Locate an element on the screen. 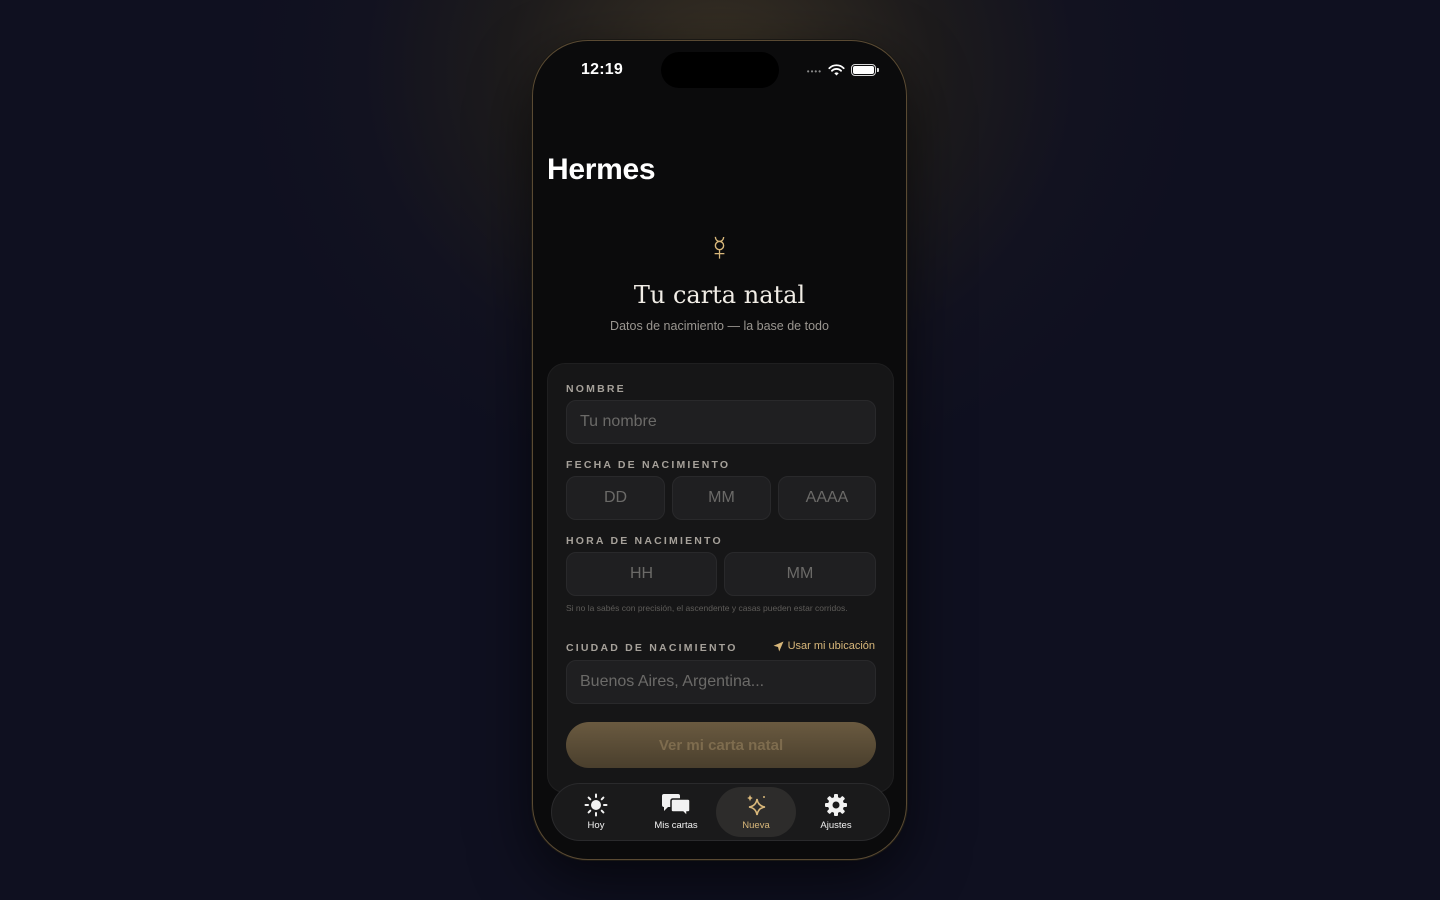 Image resolution: width=1440 pixels, height=900 pixels. tab-label: Hoy is located at coordinates (596, 825).